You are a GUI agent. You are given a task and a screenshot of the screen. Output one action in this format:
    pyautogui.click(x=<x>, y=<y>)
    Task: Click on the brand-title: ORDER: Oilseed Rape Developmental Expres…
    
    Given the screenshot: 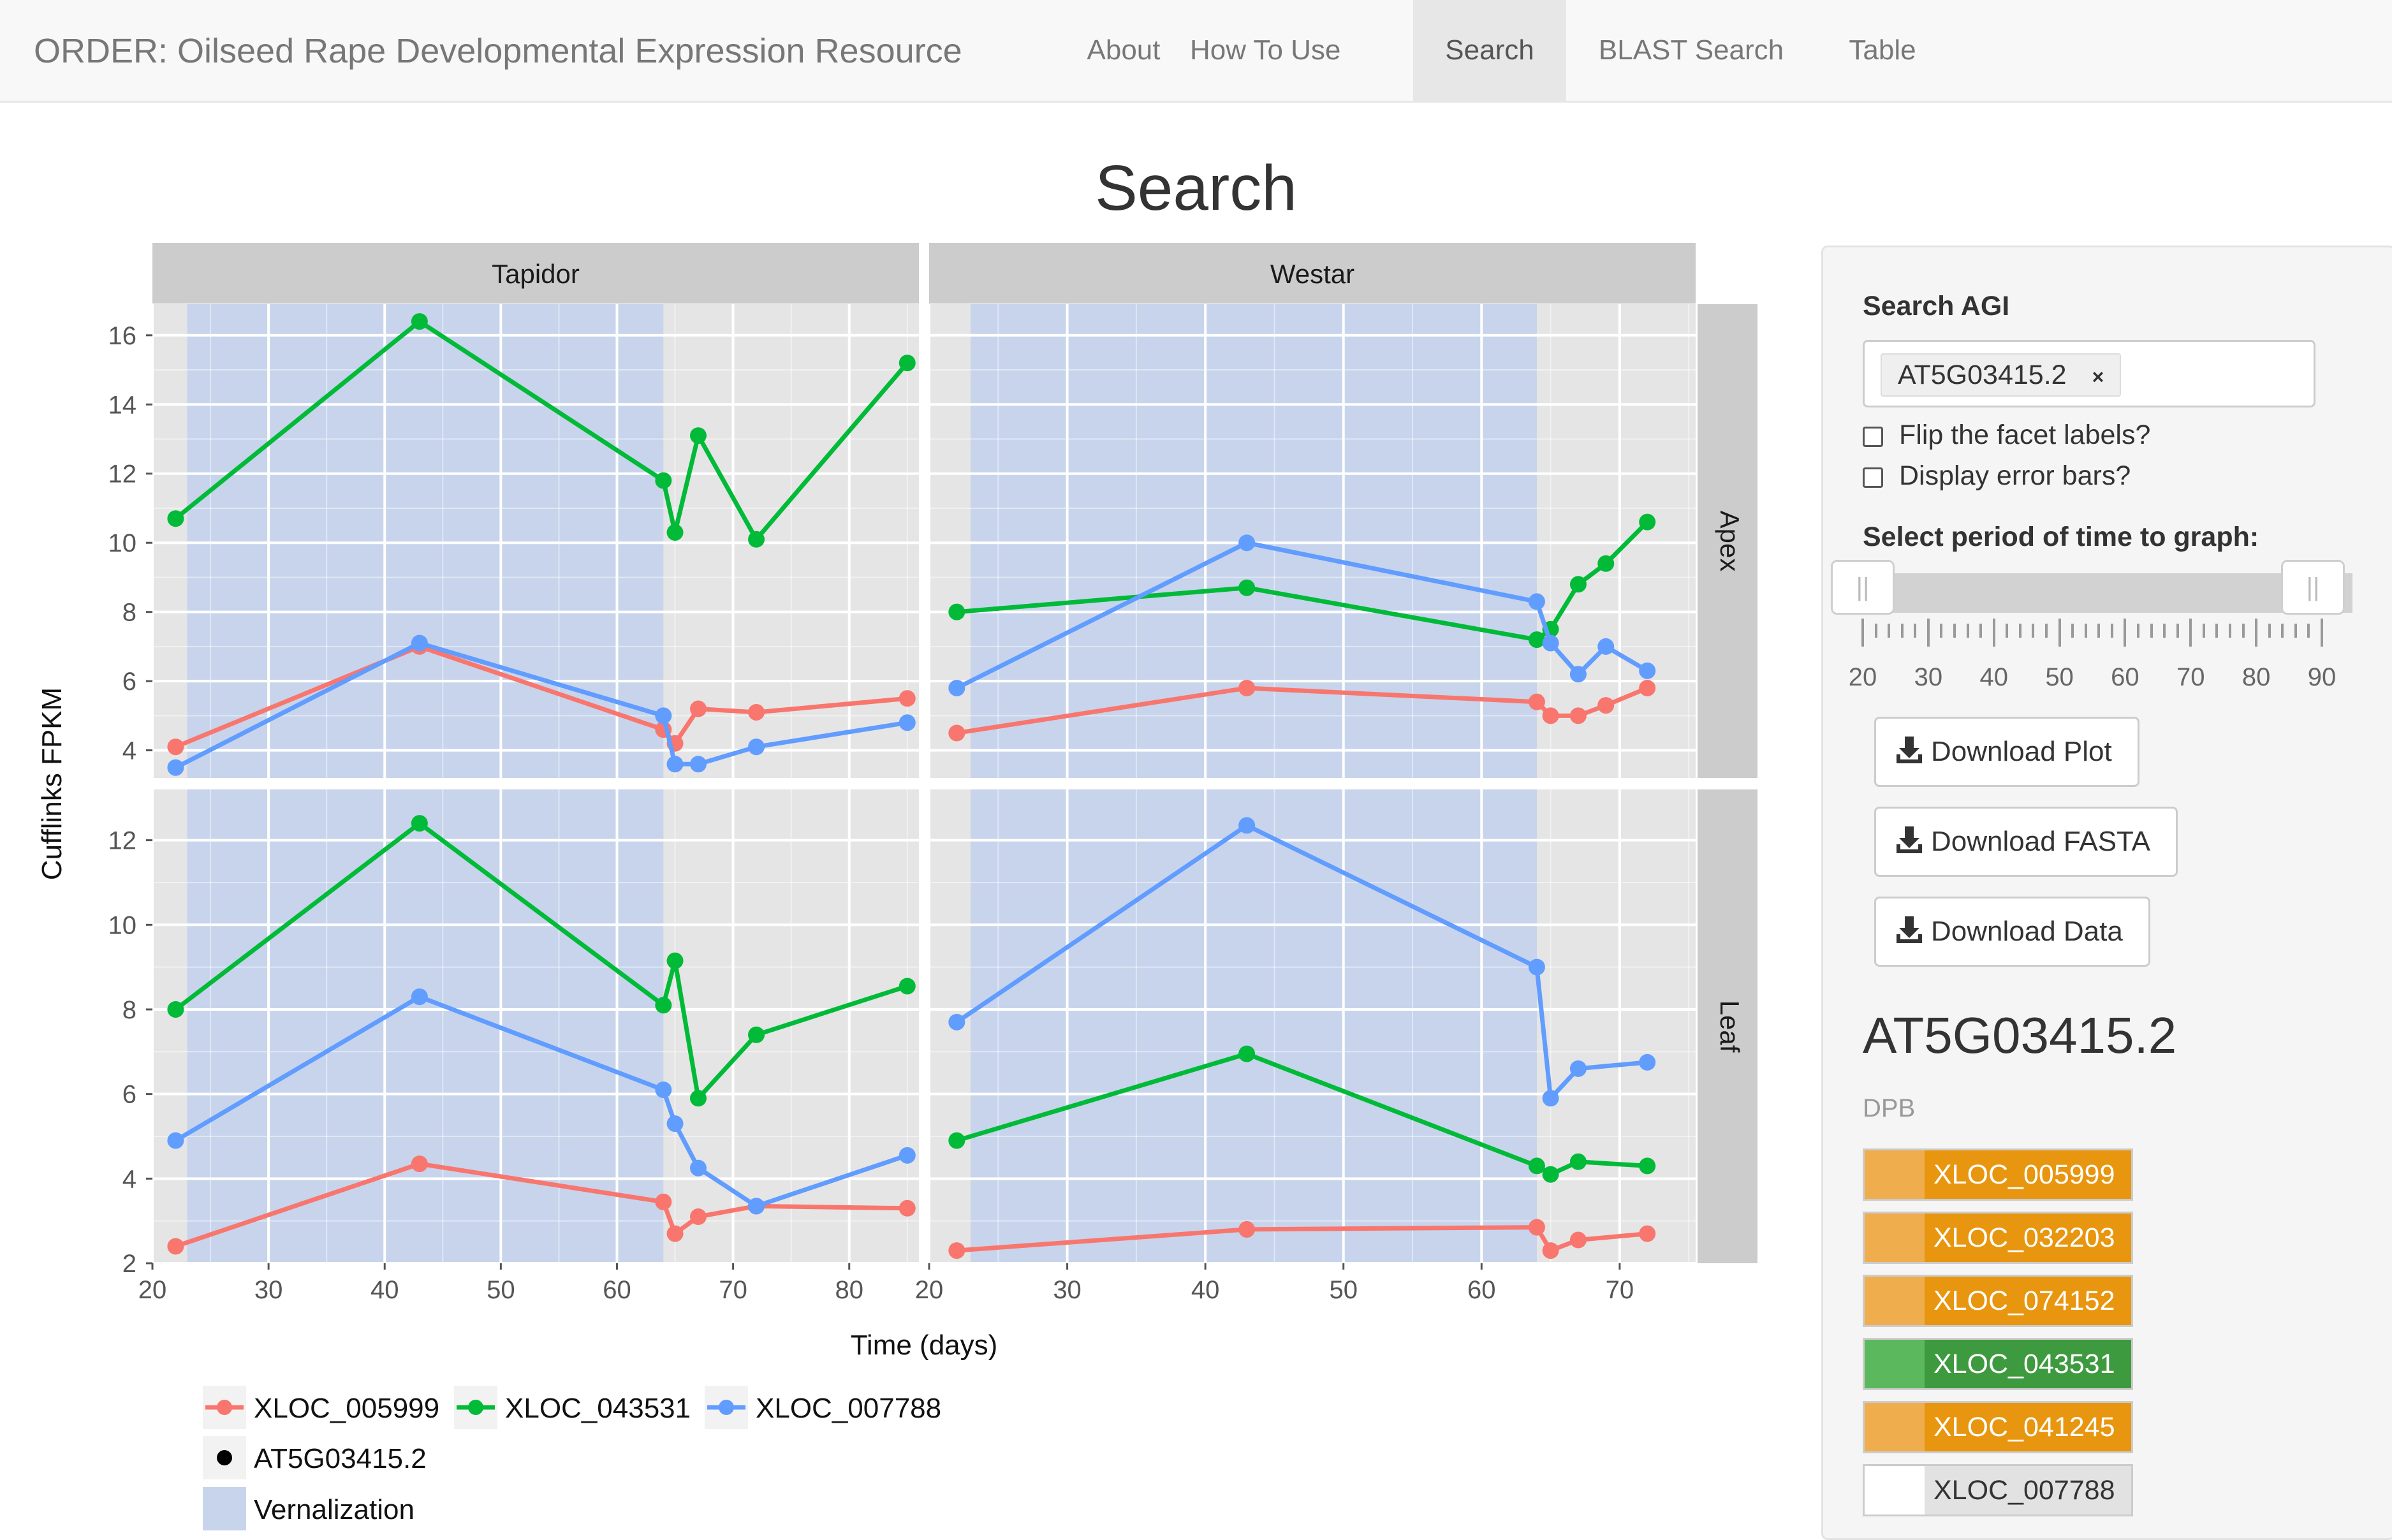 What is the action you would take?
    pyautogui.click(x=498, y=51)
    